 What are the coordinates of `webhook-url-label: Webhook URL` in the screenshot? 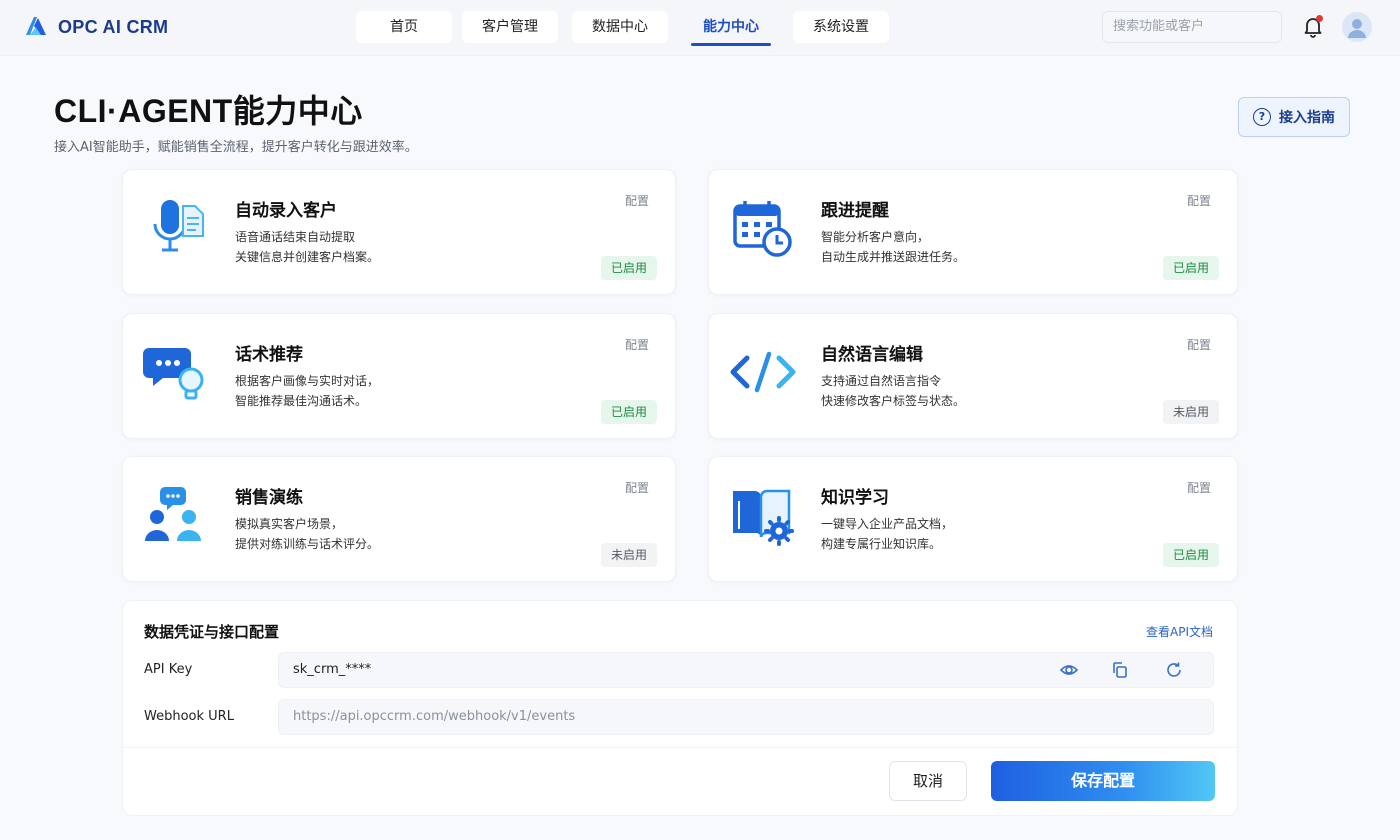 It's located at (189, 716).